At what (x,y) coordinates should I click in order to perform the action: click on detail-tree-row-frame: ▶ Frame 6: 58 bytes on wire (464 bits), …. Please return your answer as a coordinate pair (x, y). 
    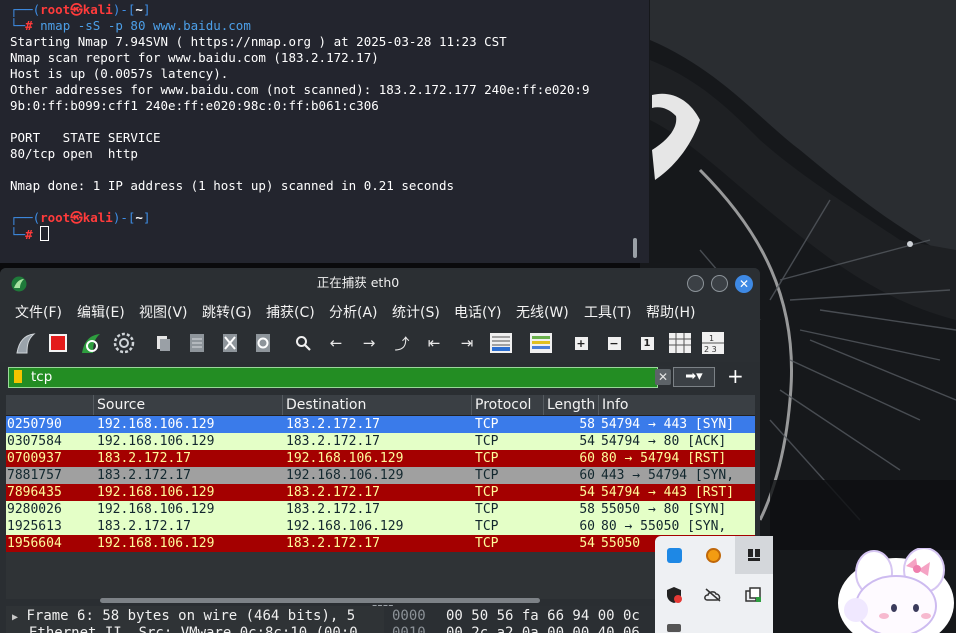
    Looking at the image, I should click on (183, 616).